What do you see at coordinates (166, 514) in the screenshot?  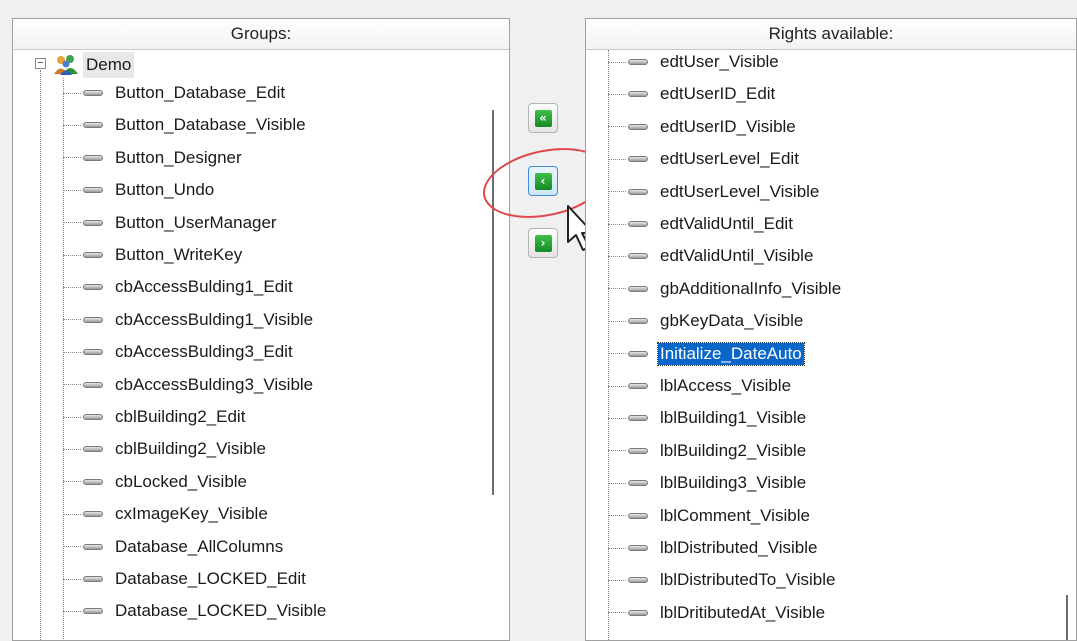 I see `tree-item: cxImageKey_Visible` at bounding box center [166, 514].